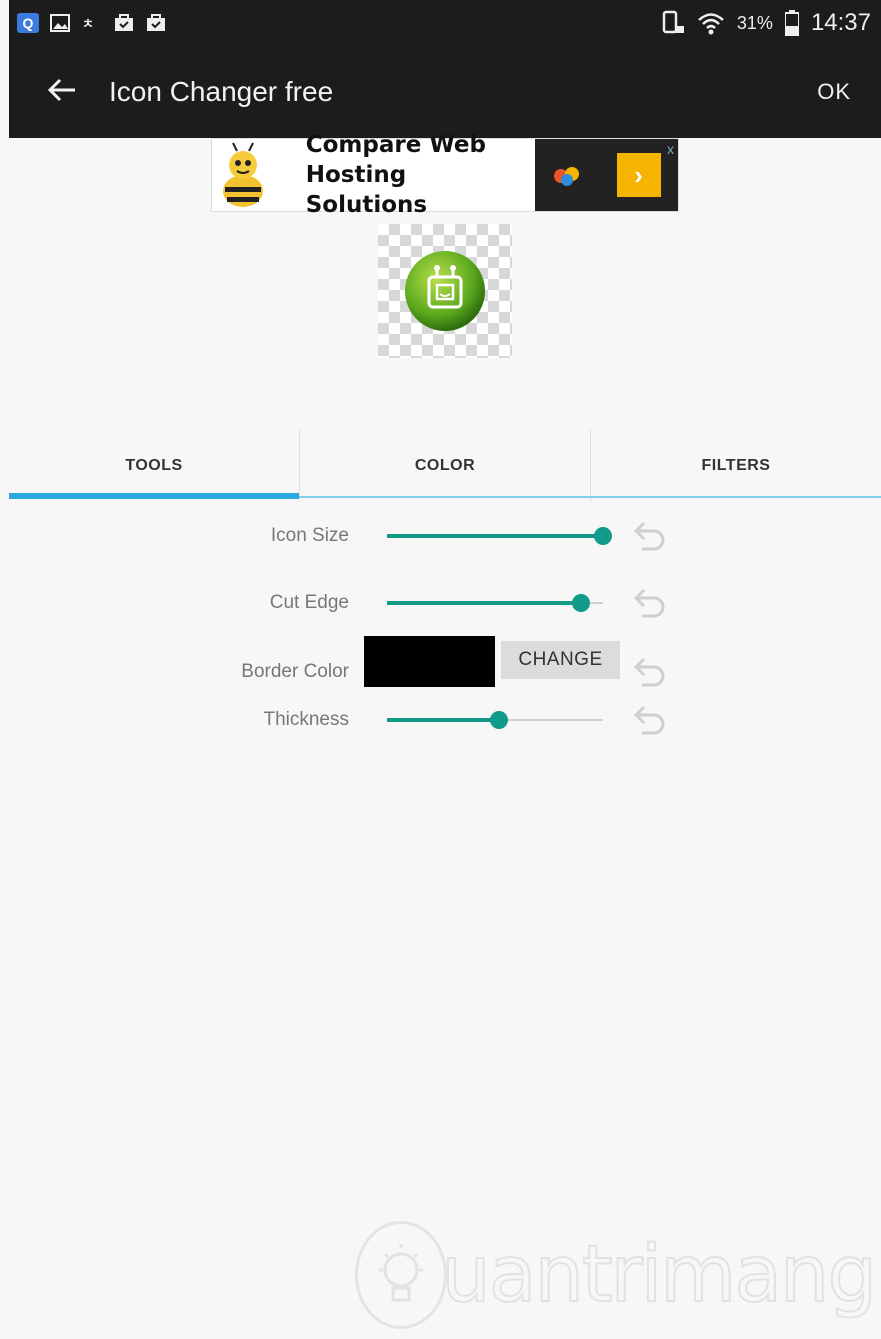  Describe the element at coordinates (650, 536) in the screenshot. I see `reset-icon-size-icon` at that location.